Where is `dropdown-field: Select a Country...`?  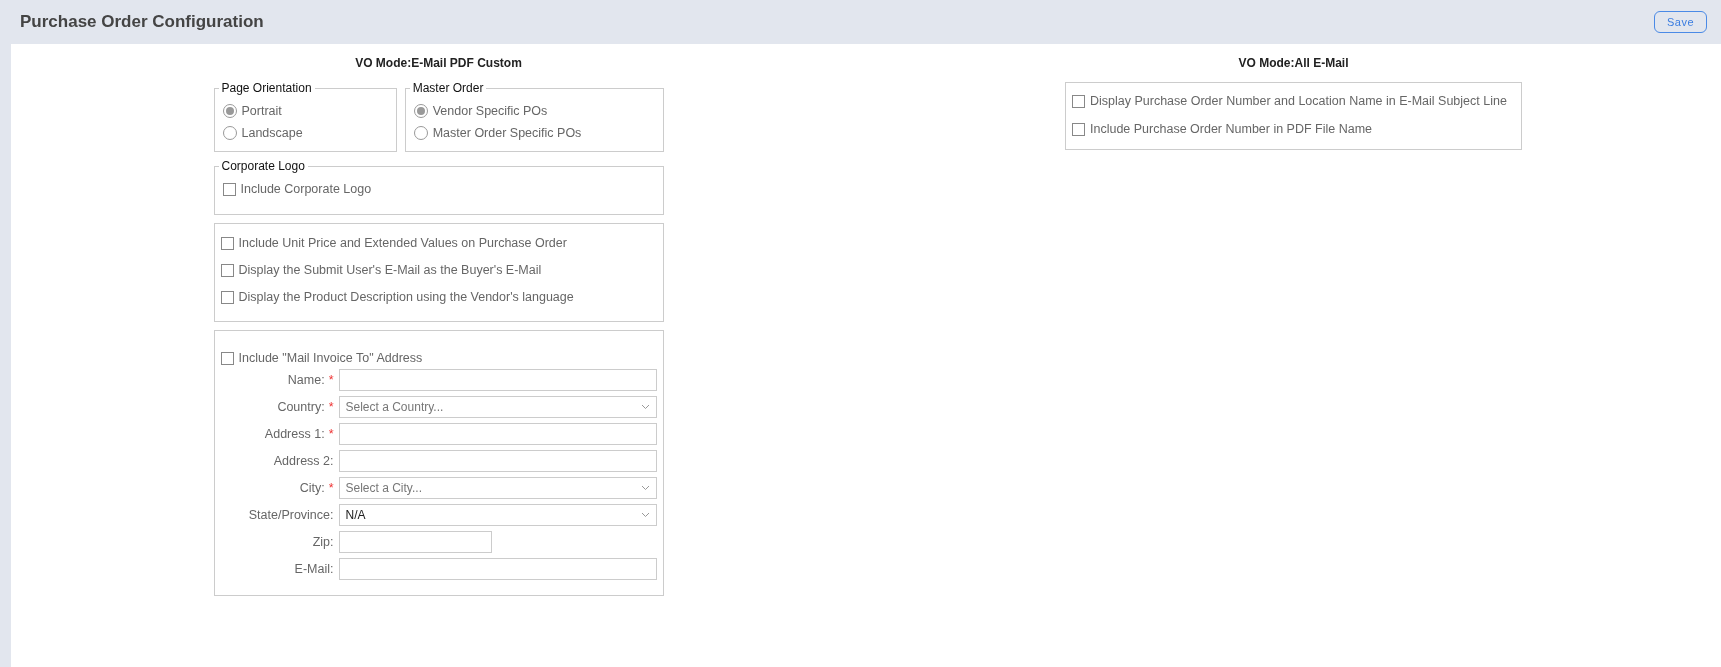 dropdown-field: Select a Country... is located at coordinates (497, 407).